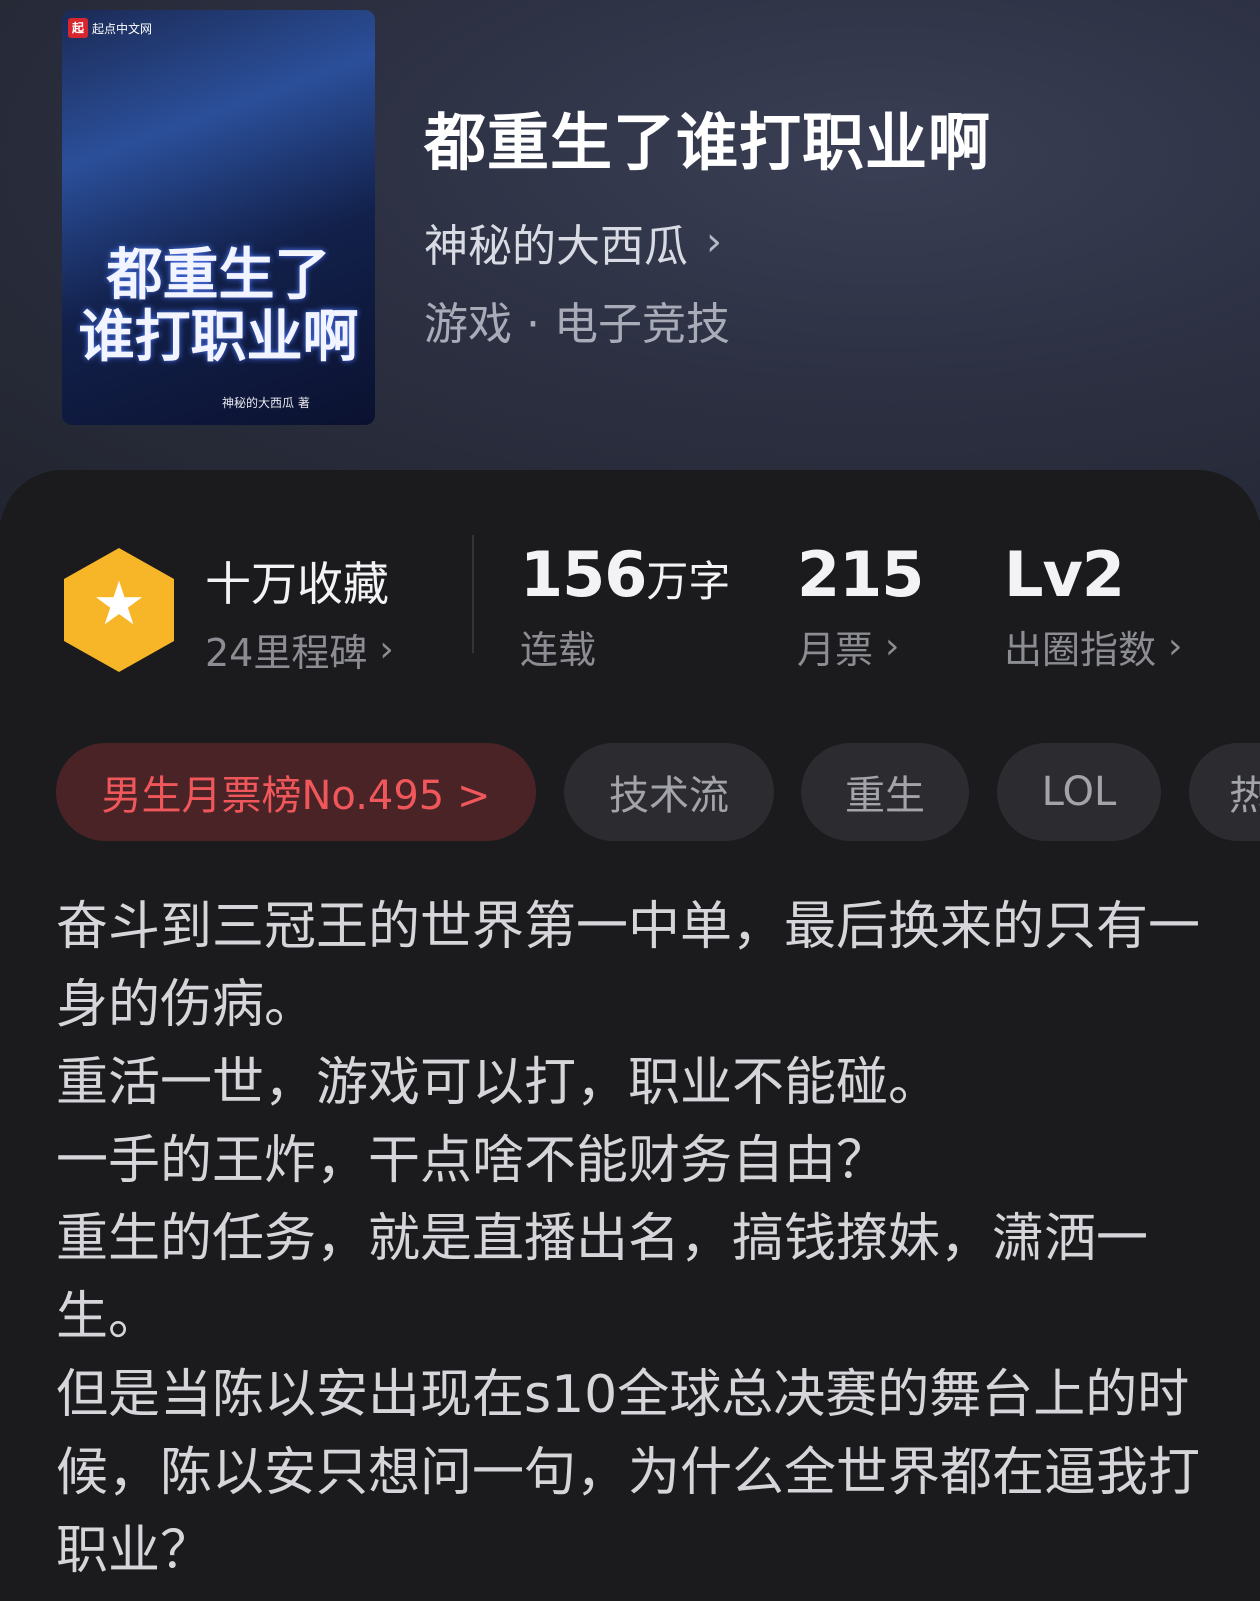 The width and height of the screenshot is (1260, 1601). I want to click on rank-tag: 男生月票榜No.495 >, so click(296, 792).